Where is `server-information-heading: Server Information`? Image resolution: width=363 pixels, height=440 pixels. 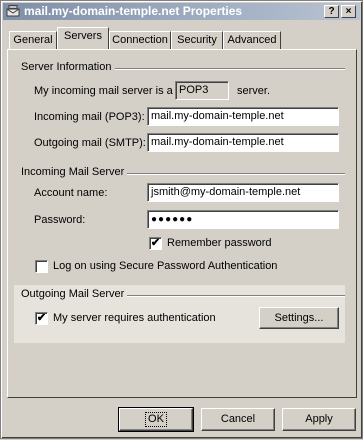 server-information-heading: Server Information is located at coordinates (66, 67).